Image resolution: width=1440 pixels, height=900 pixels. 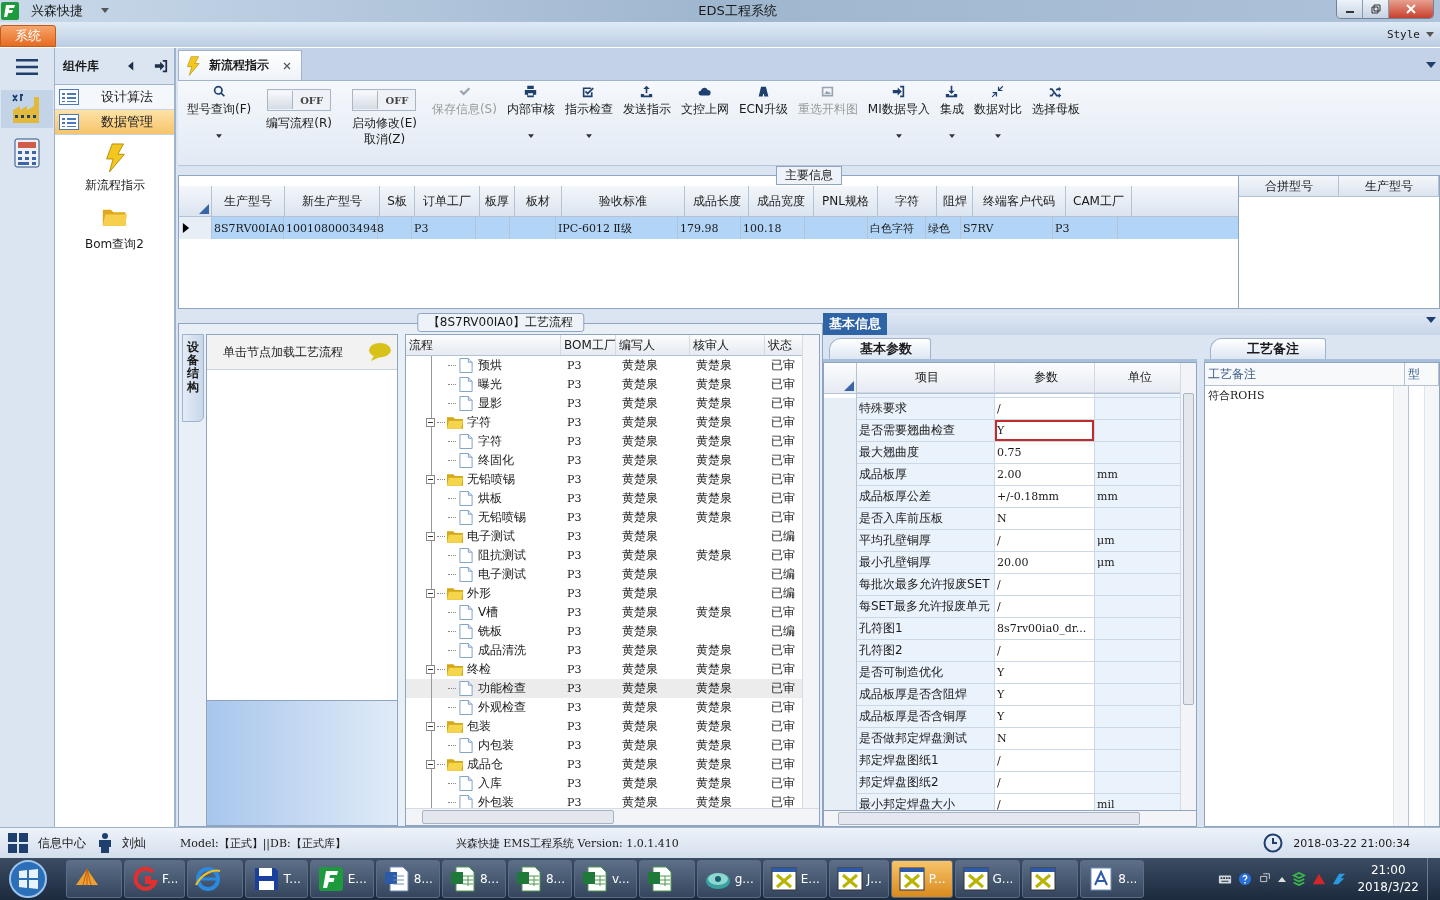 I want to click on side-tab: 设备结构, so click(x=193, y=378).